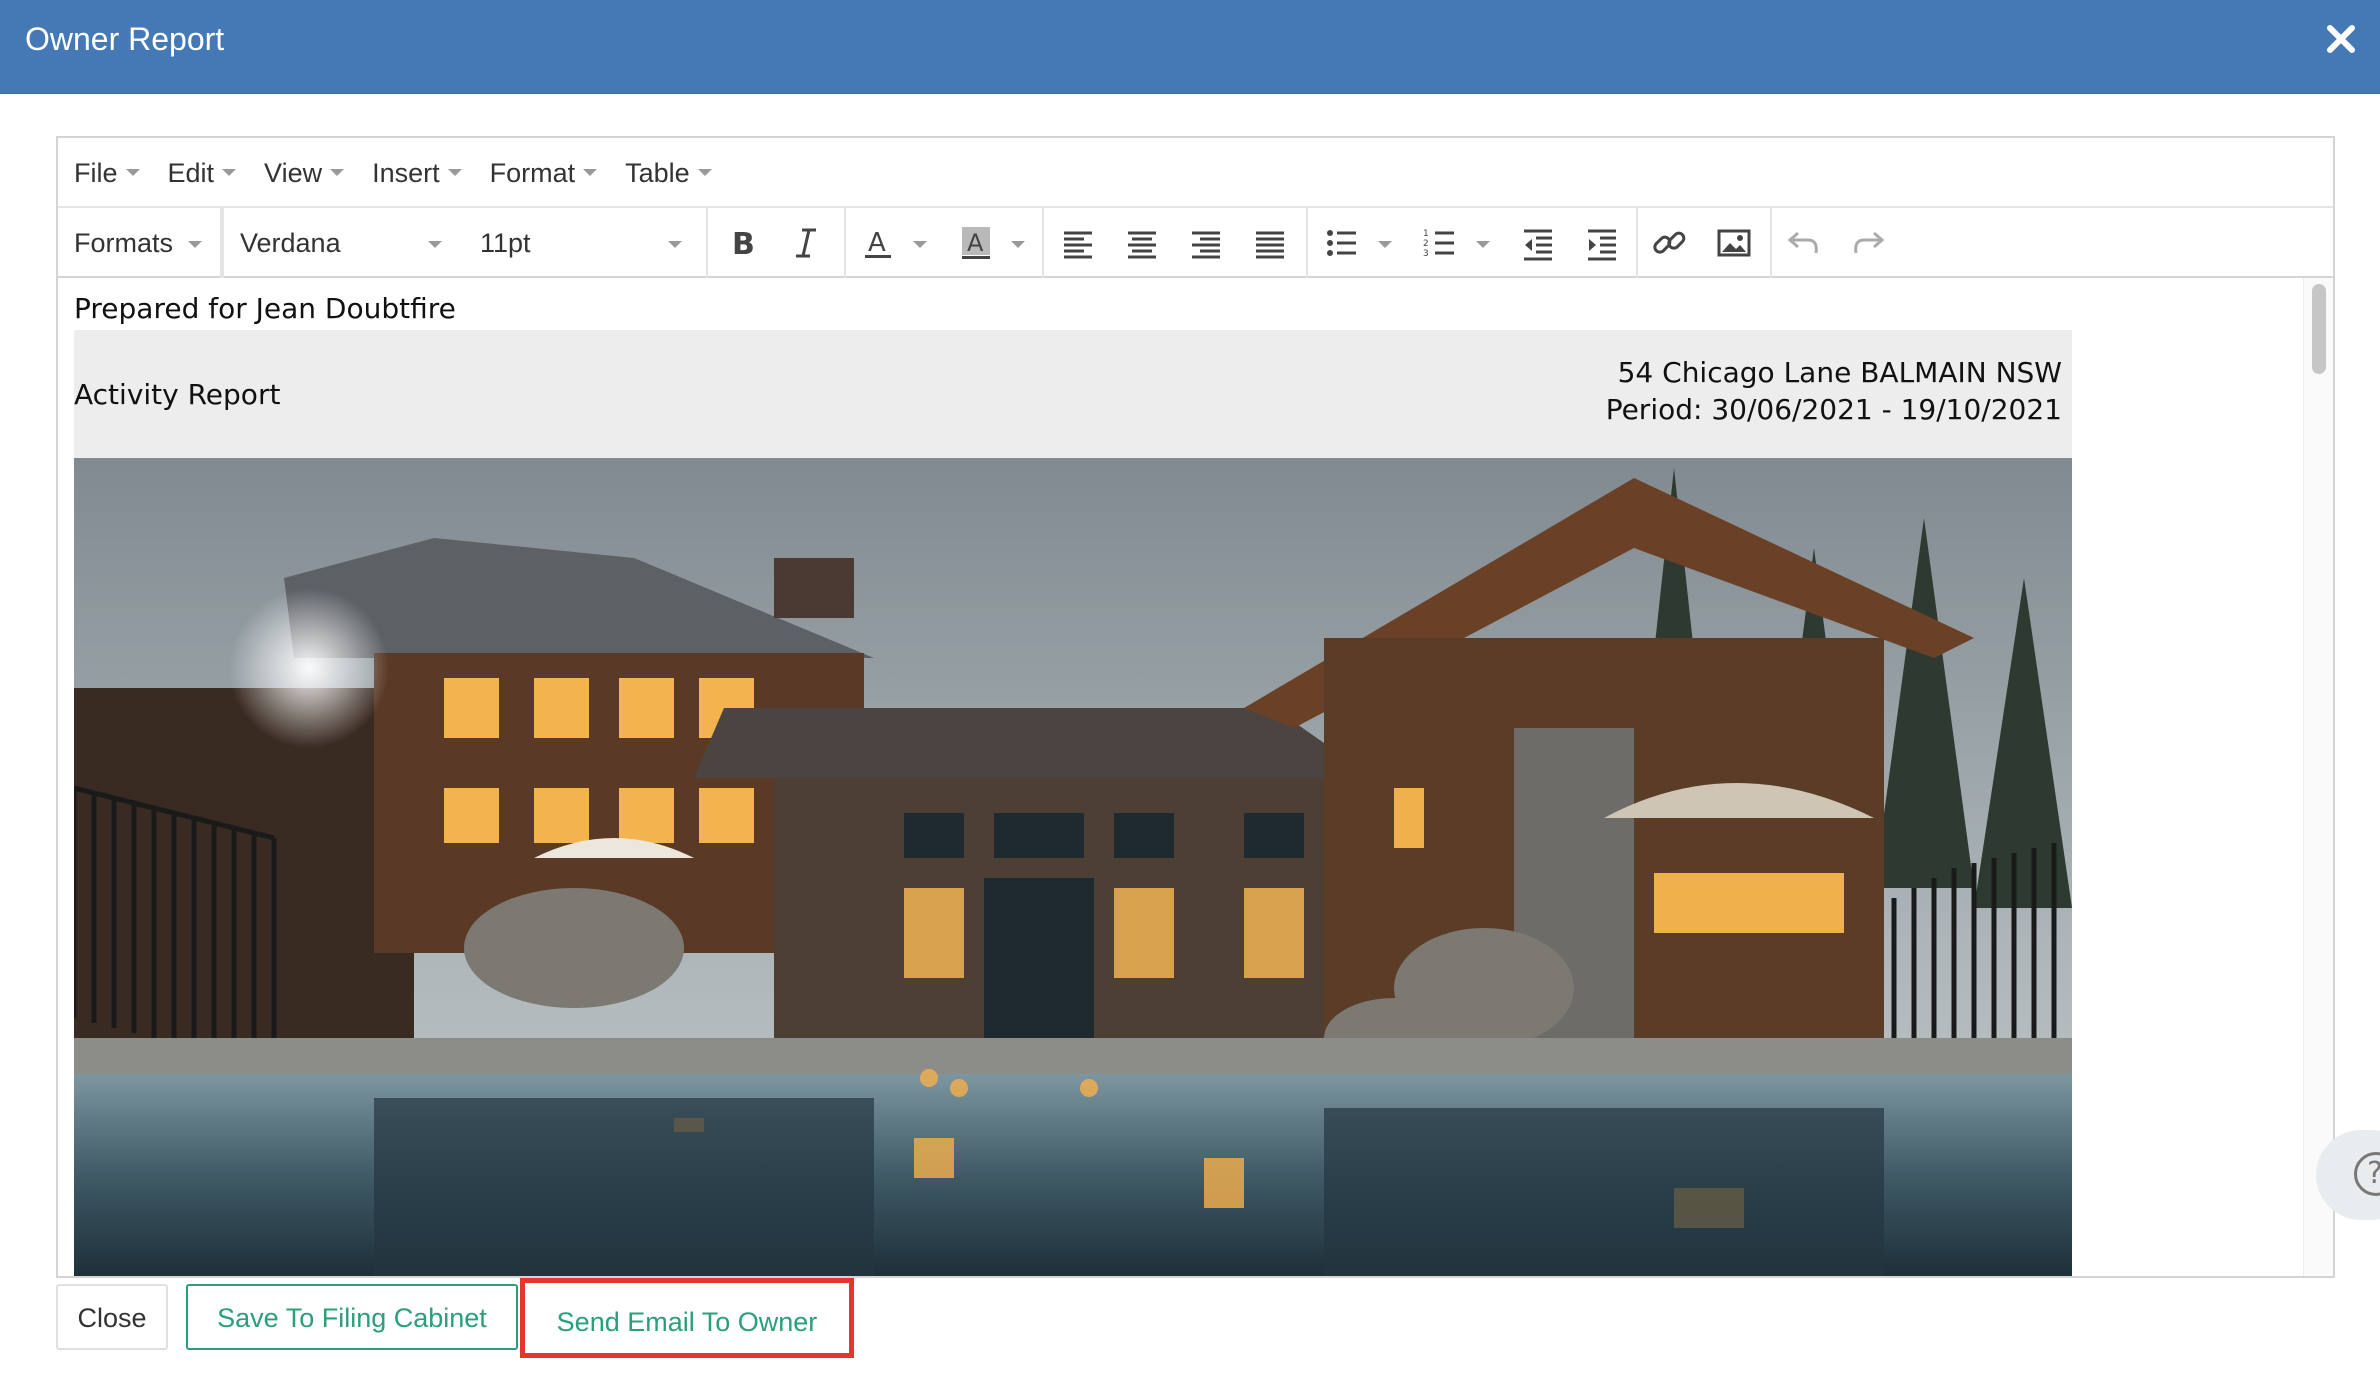 The height and width of the screenshot is (1382, 2380). What do you see at coordinates (1190, 47) in the screenshot?
I see `modal-header: Owner Report` at bounding box center [1190, 47].